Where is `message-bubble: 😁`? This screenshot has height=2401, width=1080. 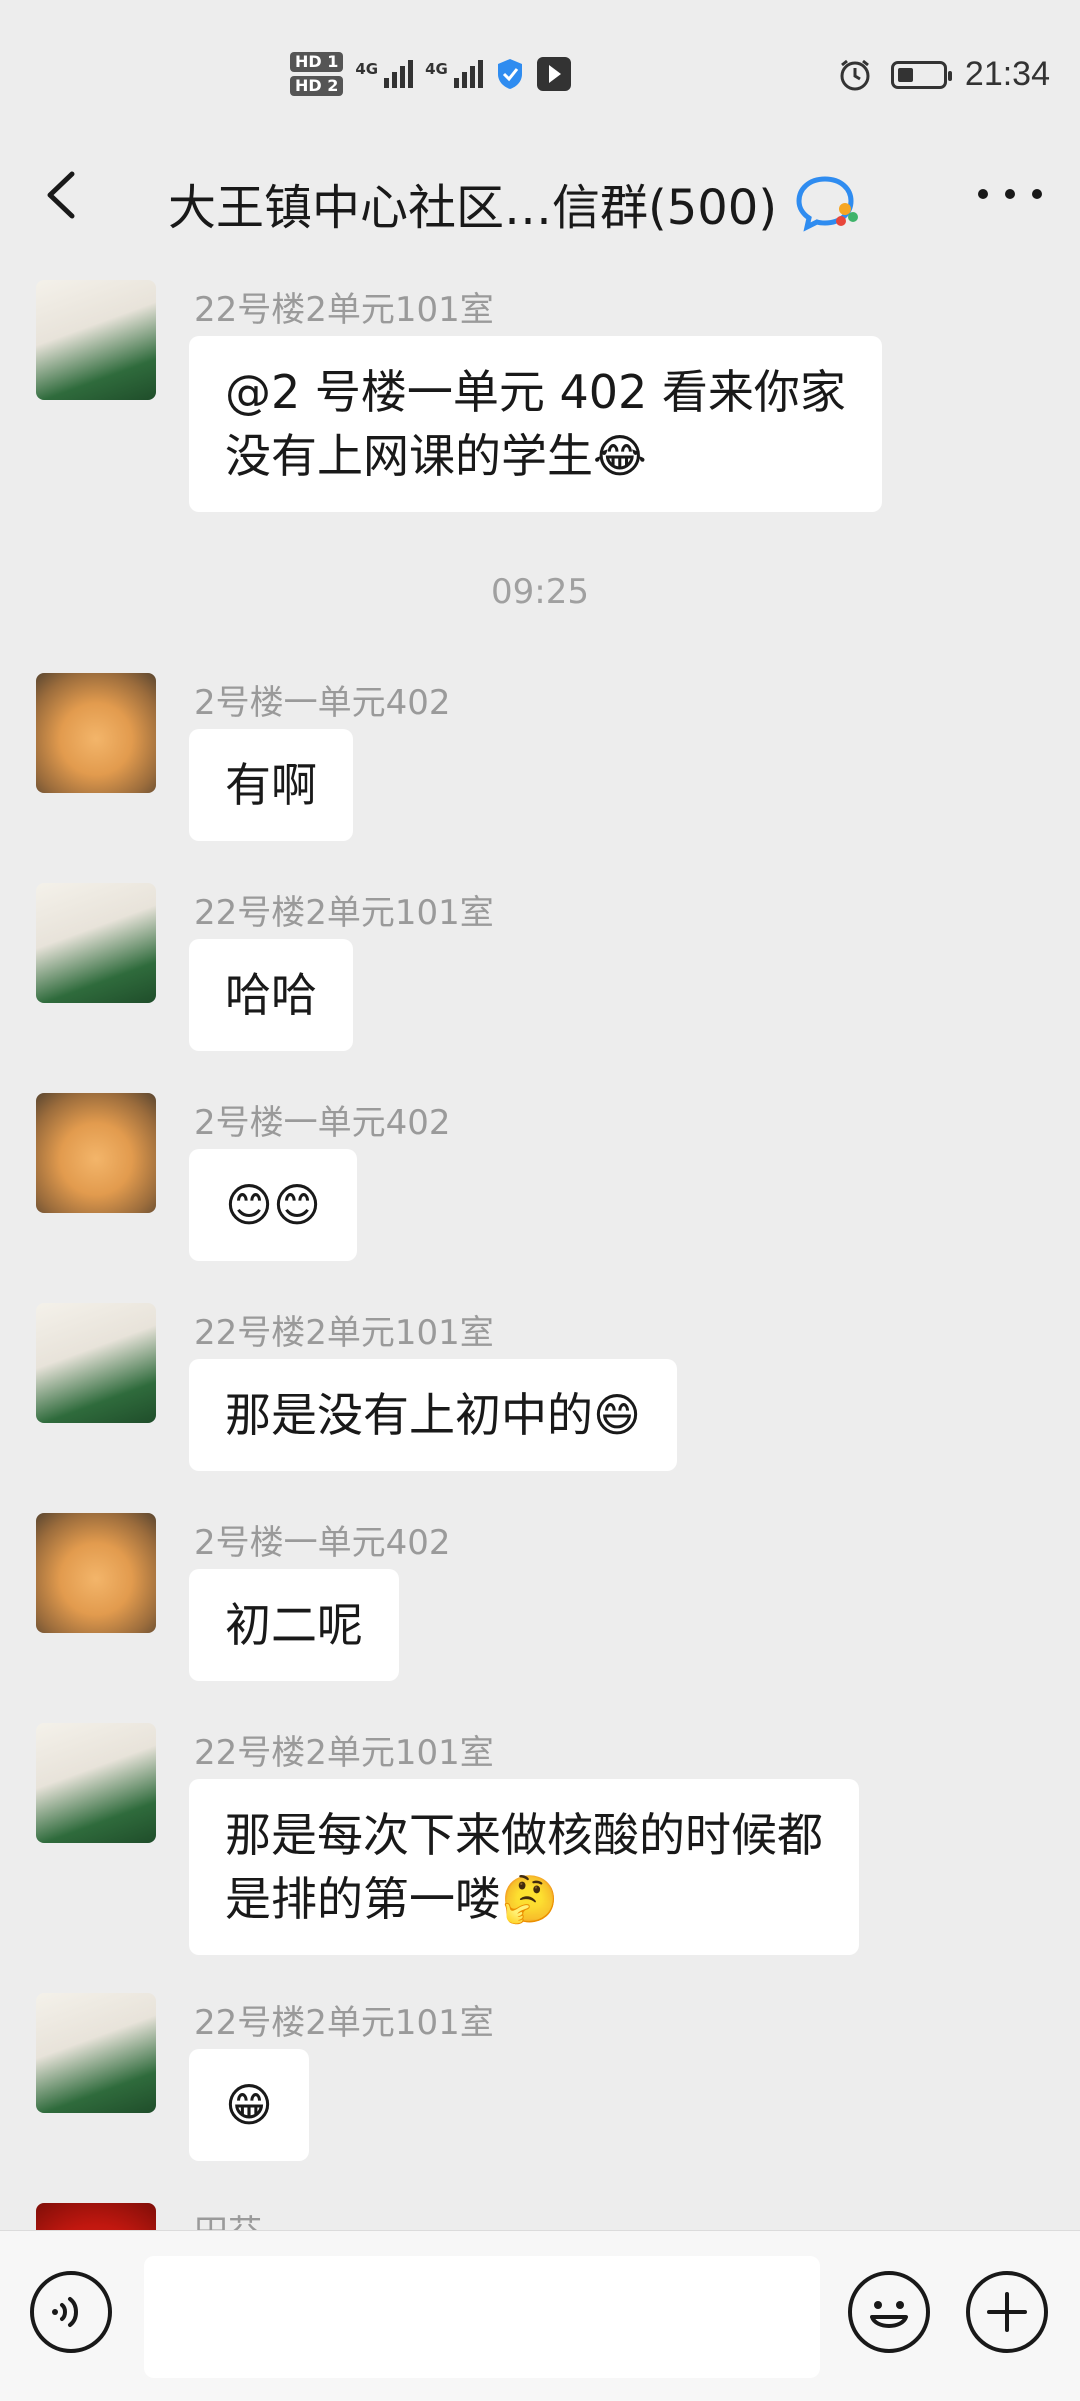 message-bubble: 😁 is located at coordinates (249, 2105).